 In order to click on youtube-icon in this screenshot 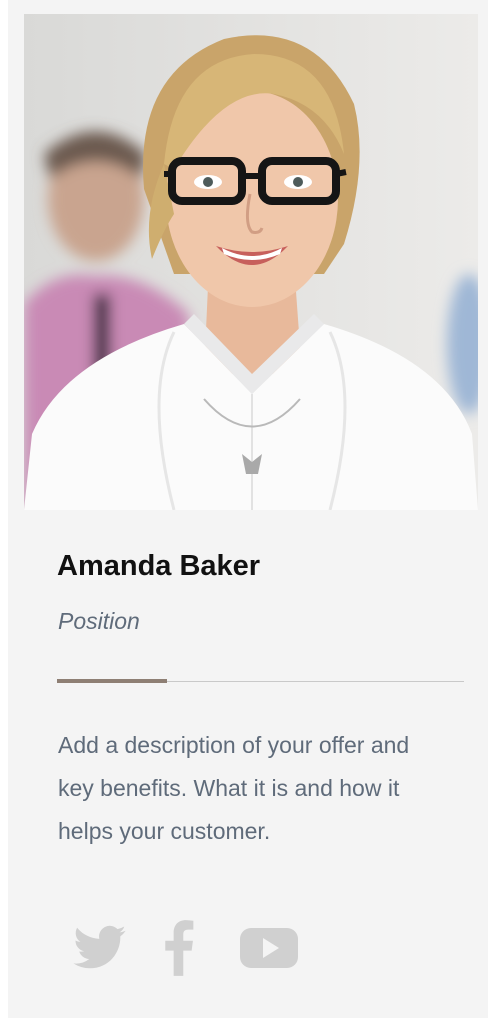, I will do `click(269, 948)`.